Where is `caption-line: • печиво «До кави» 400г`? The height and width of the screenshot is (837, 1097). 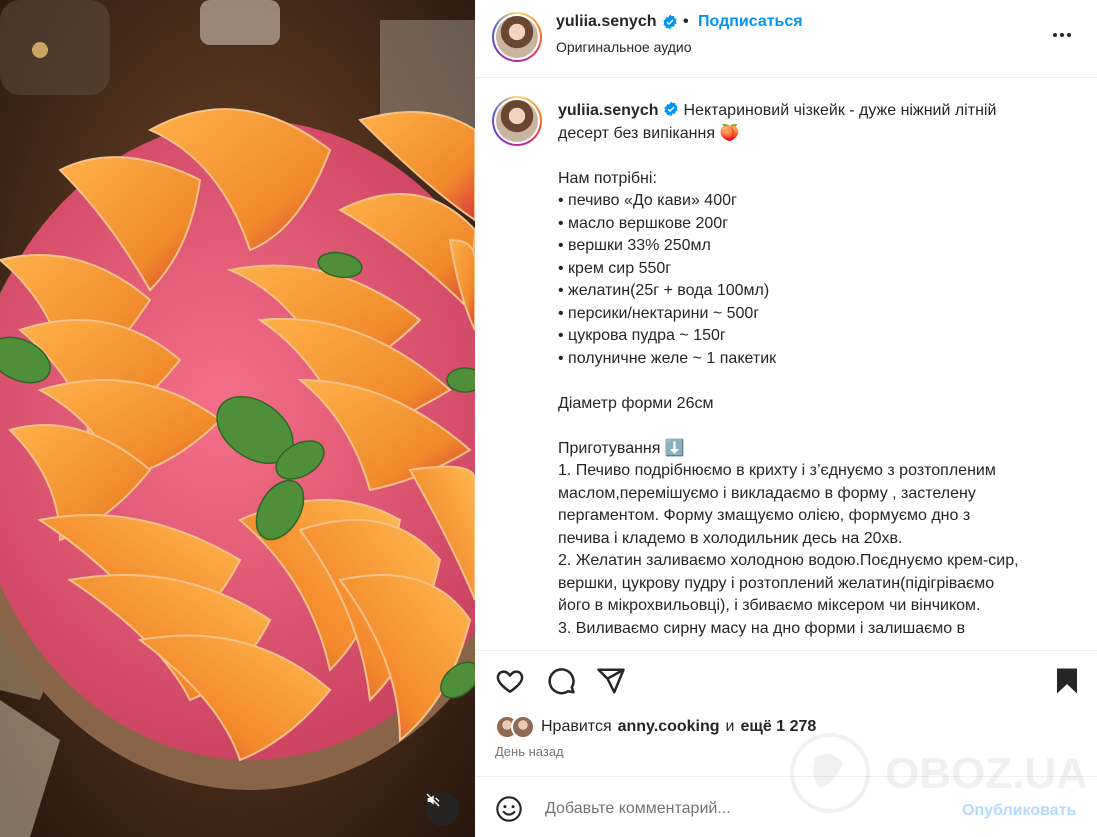 caption-line: • печиво «До кави» 400г is located at coordinates (647, 200).